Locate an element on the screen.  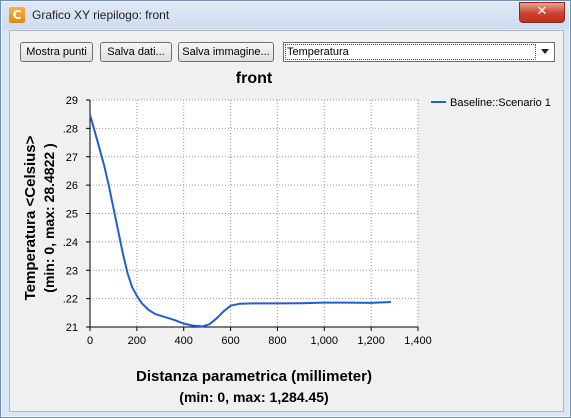
x-tick-label: 800 is located at coordinates (277, 341).